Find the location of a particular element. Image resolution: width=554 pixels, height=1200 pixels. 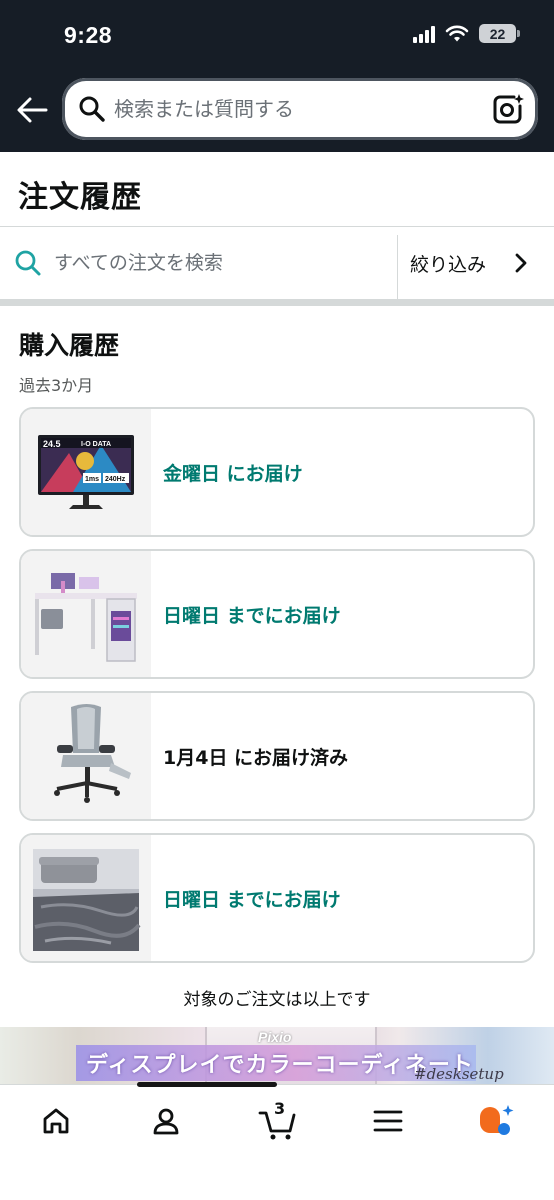

status-icons: 22 is located at coordinates (466, 33).